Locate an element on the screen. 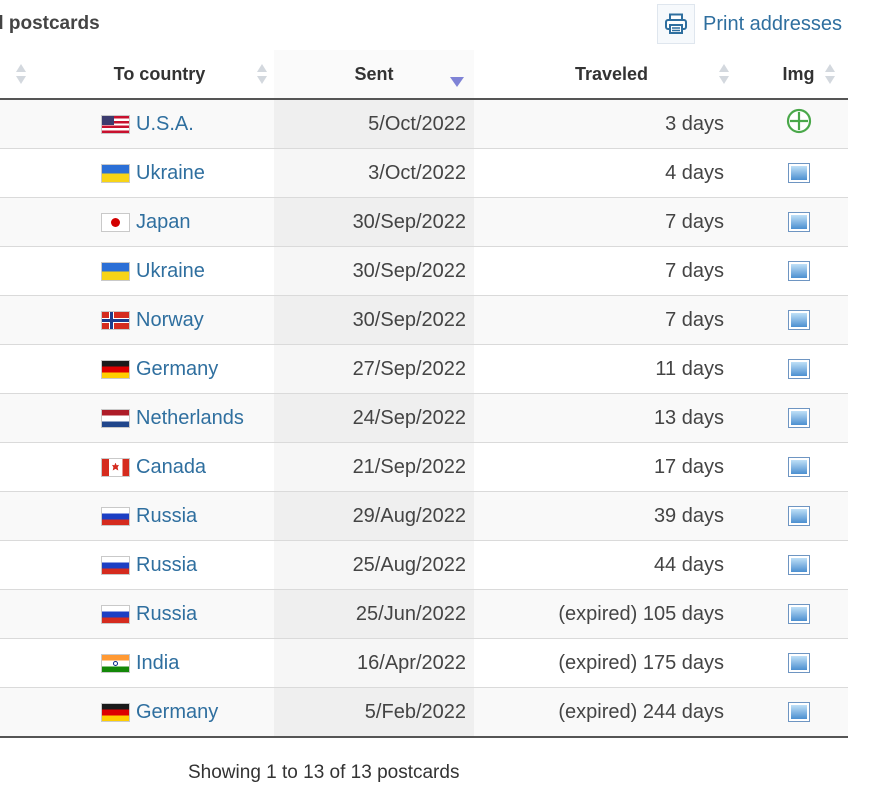  country-link: Canada is located at coordinates (171, 467).